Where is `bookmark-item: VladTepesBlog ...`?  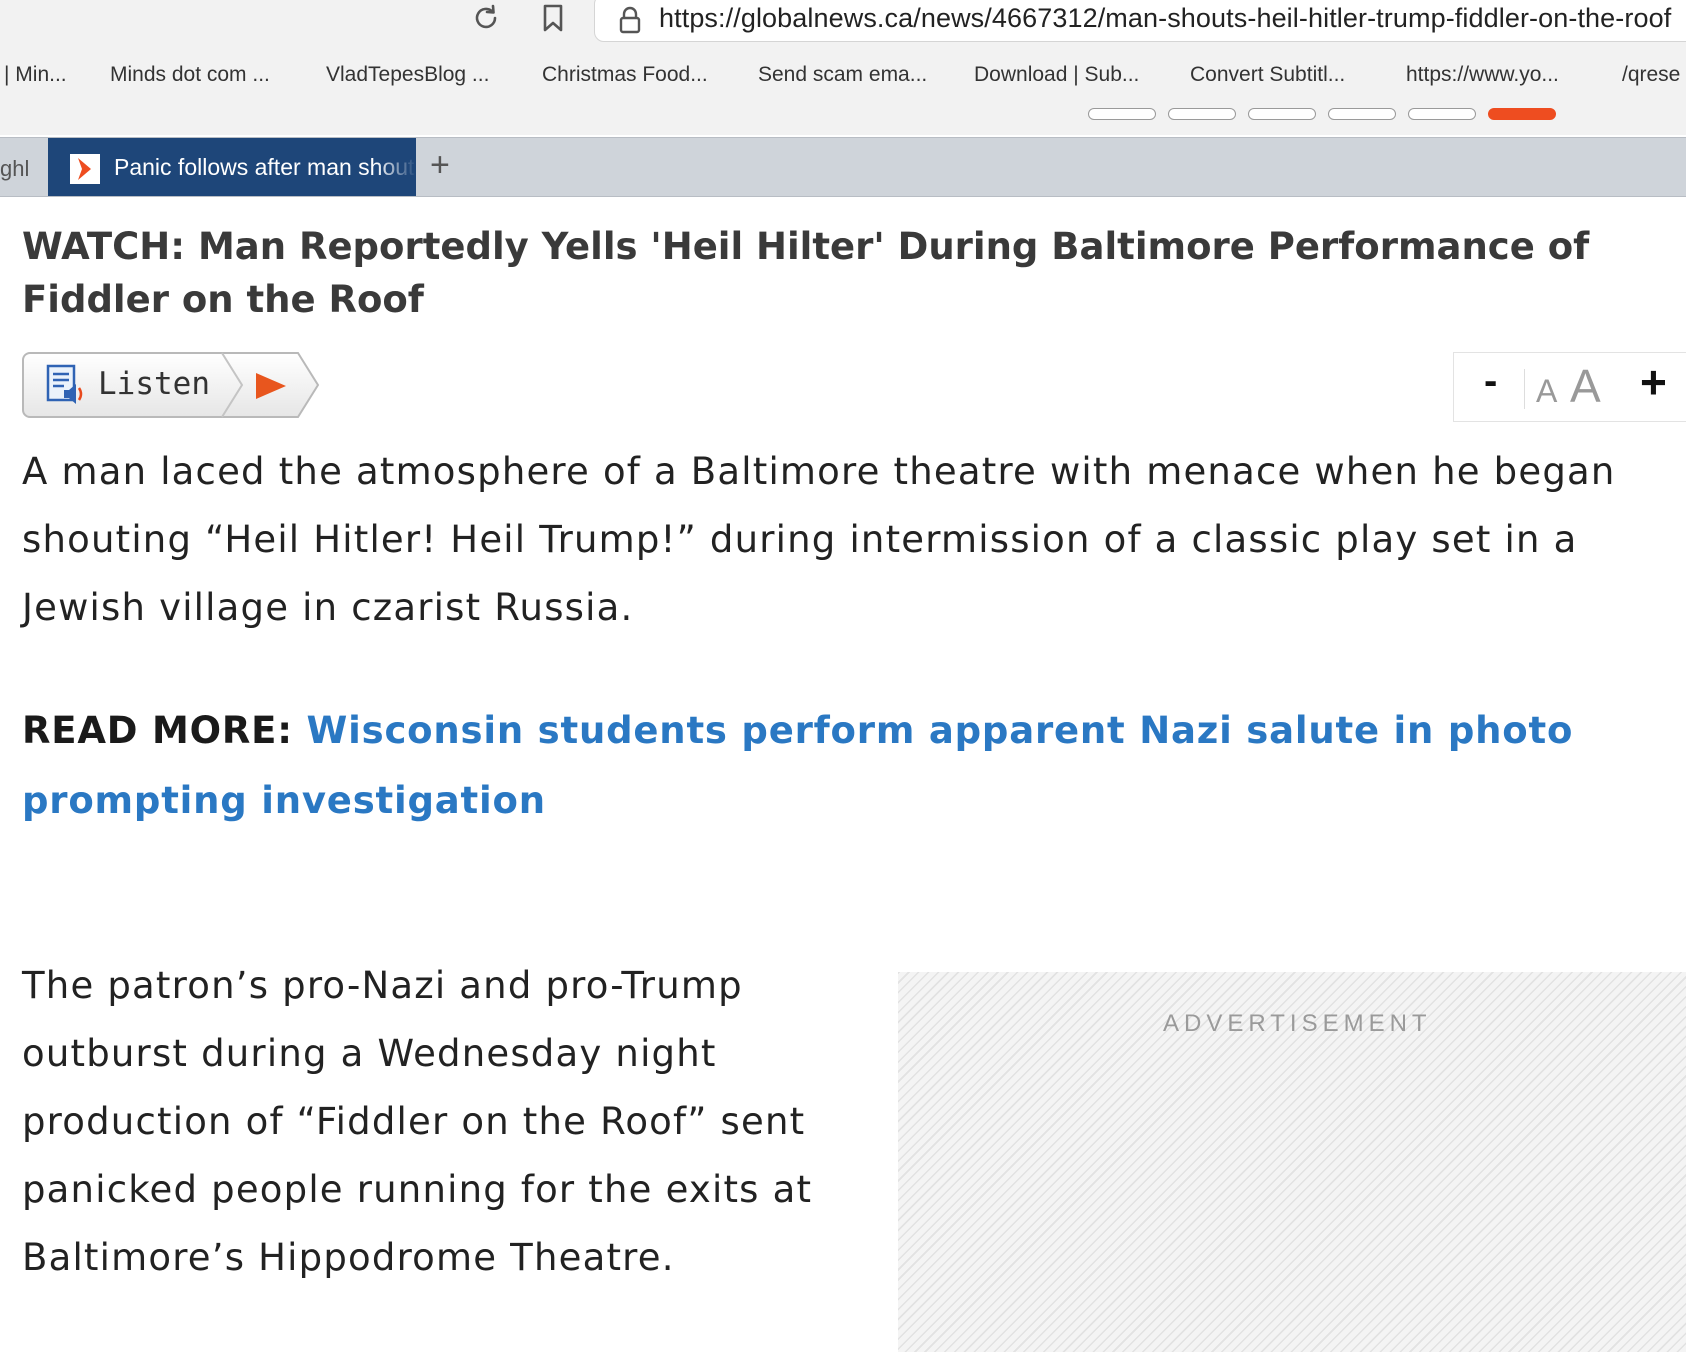 bookmark-item: VladTepesBlog ... is located at coordinates (407, 75).